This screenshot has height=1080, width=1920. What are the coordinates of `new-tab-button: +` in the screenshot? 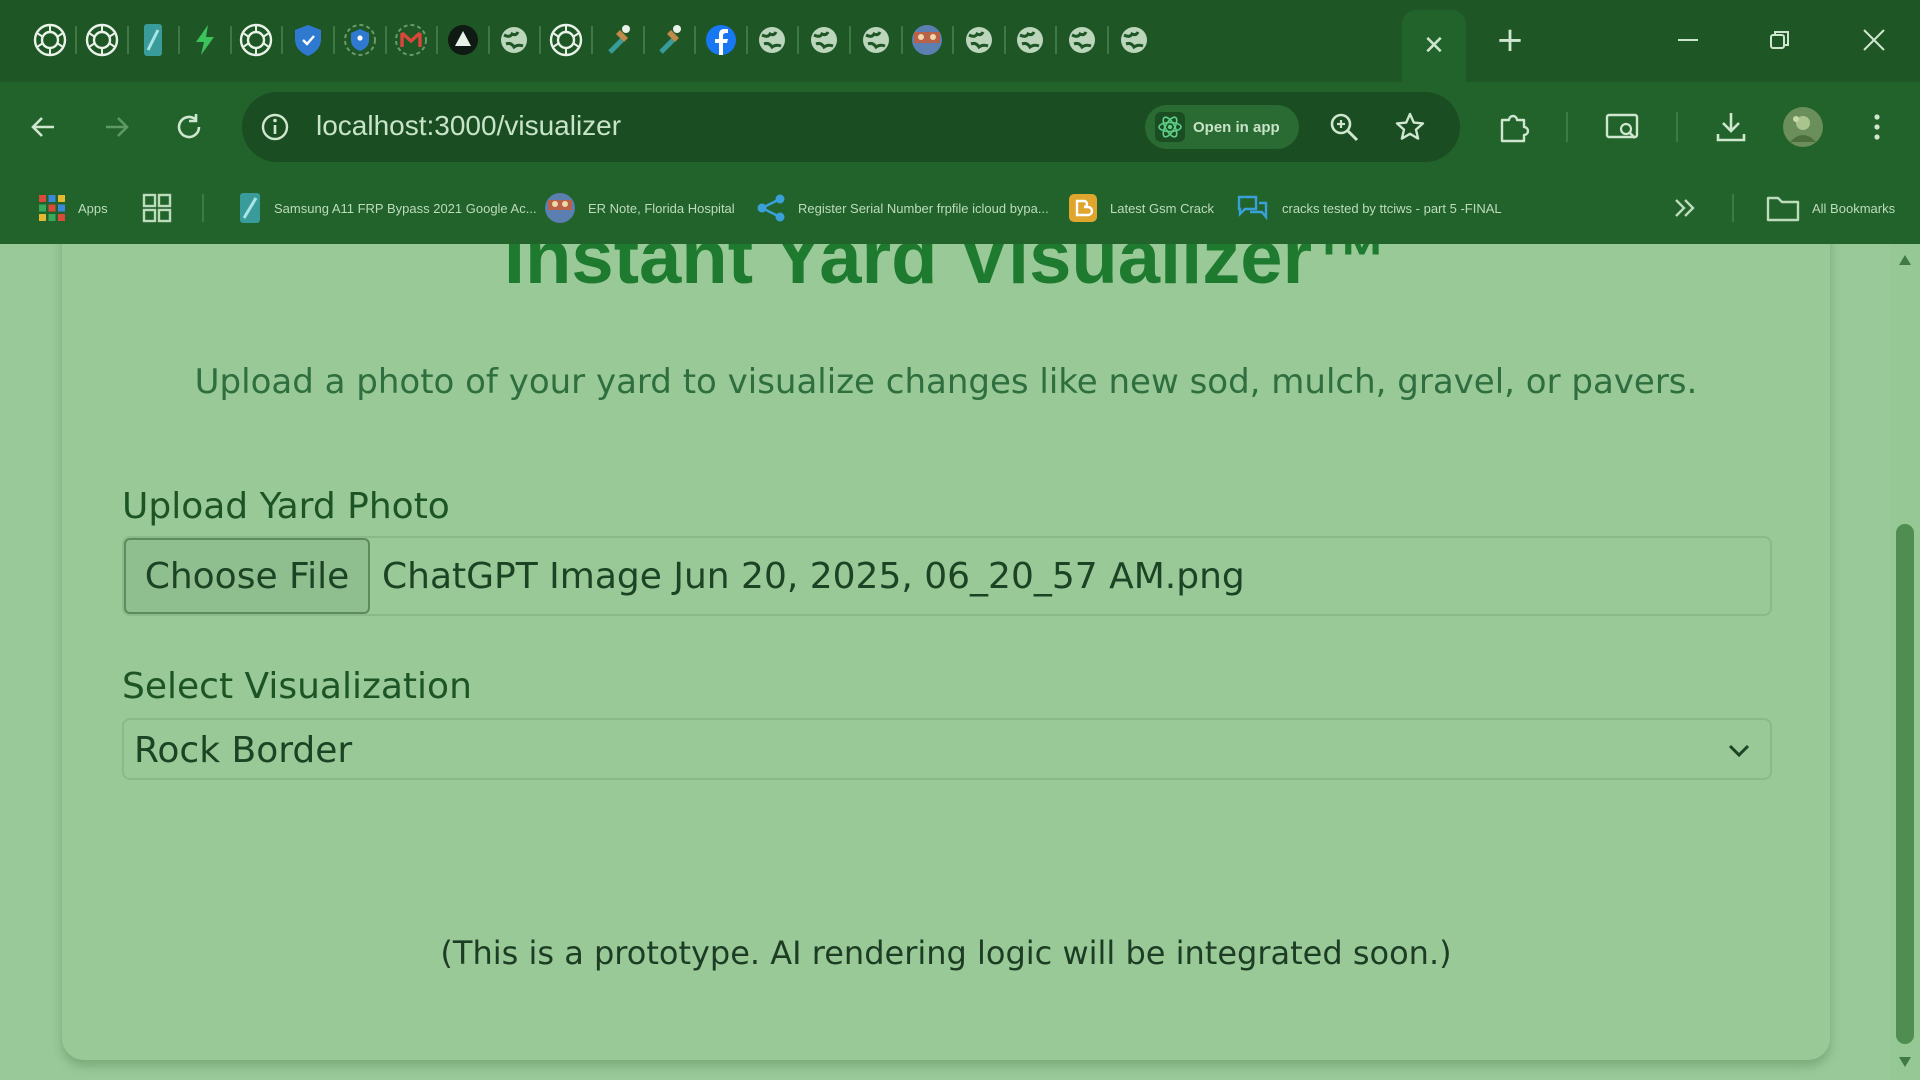 It's located at (1510, 40).